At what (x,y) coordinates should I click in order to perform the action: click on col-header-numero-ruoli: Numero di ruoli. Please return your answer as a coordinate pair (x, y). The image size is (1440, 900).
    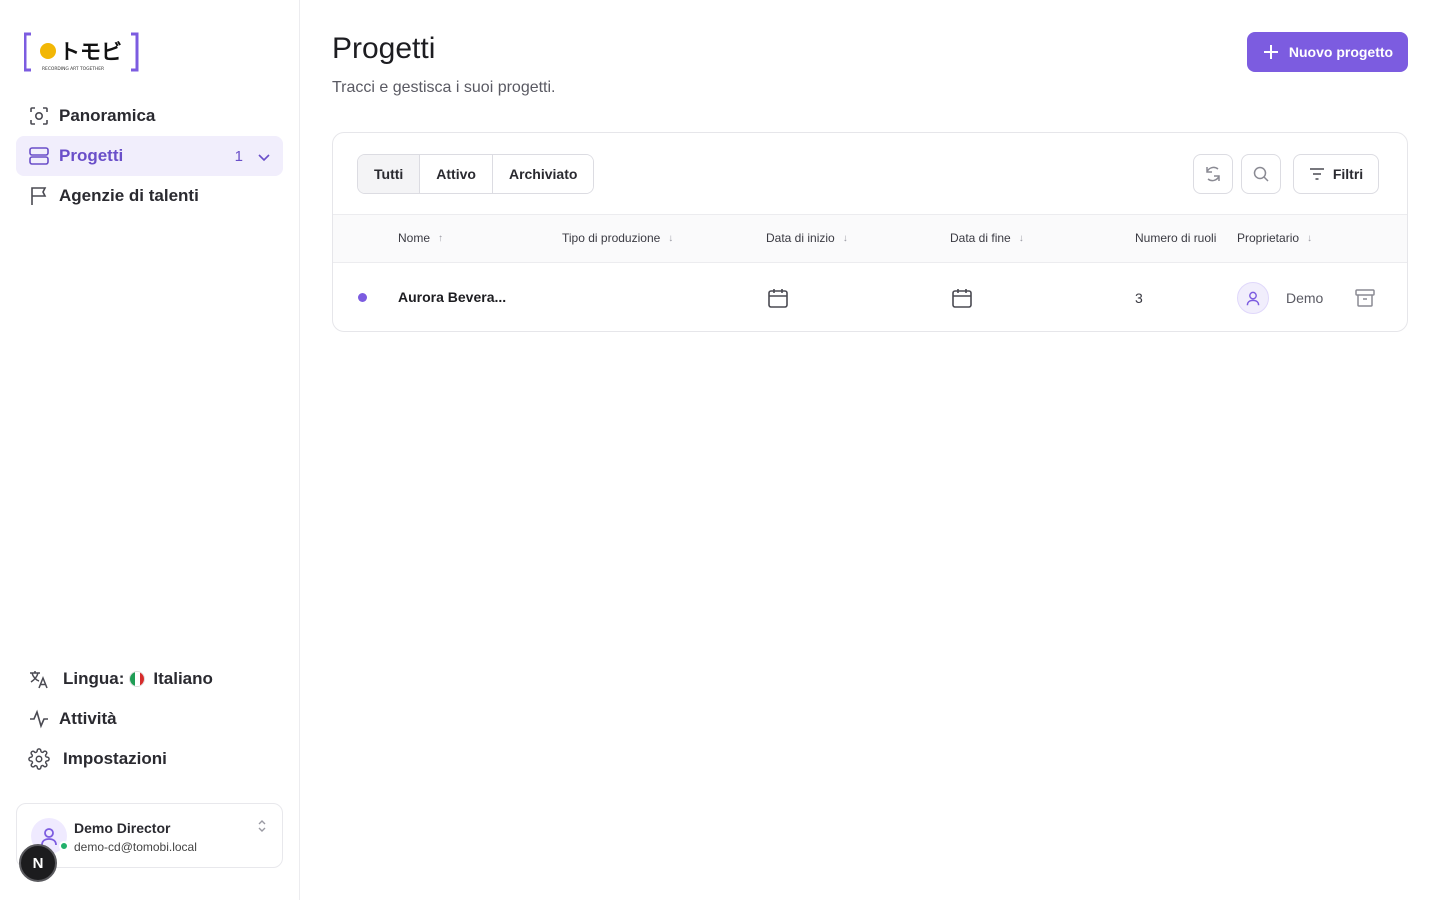
    Looking at the image, I should click on (1175, 238).